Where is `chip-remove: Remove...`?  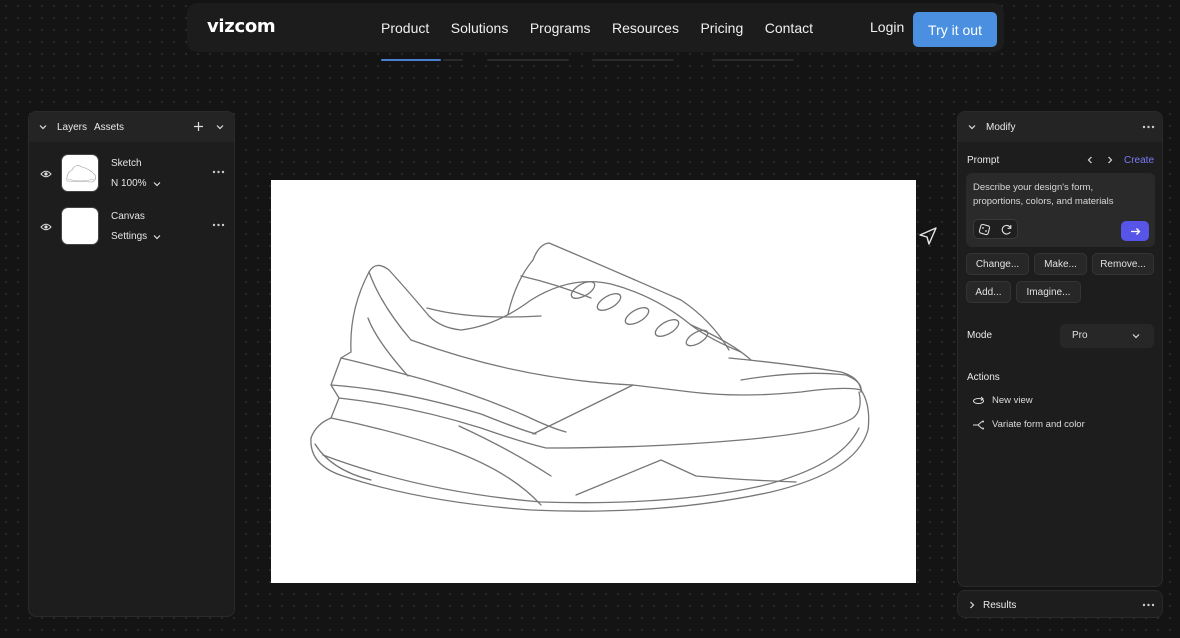 chip-remove: Remove... is located at coordinates (1123, 264).